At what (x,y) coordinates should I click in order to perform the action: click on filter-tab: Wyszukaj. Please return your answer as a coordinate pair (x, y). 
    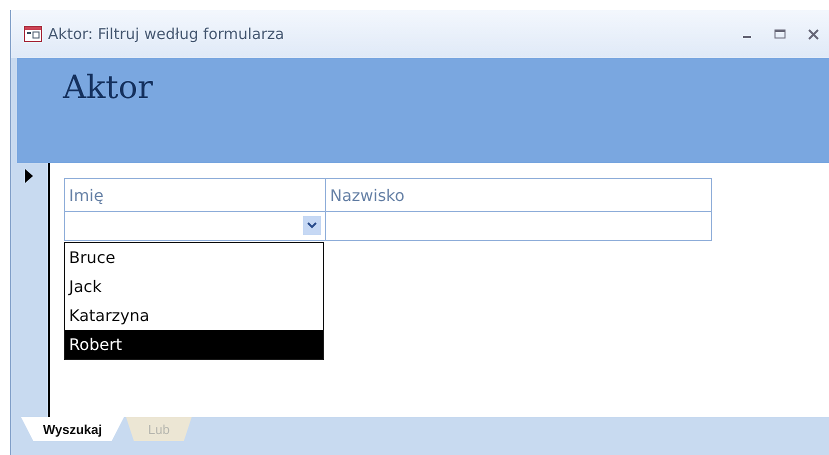
    Looking at the image, I should click on (72, 429).